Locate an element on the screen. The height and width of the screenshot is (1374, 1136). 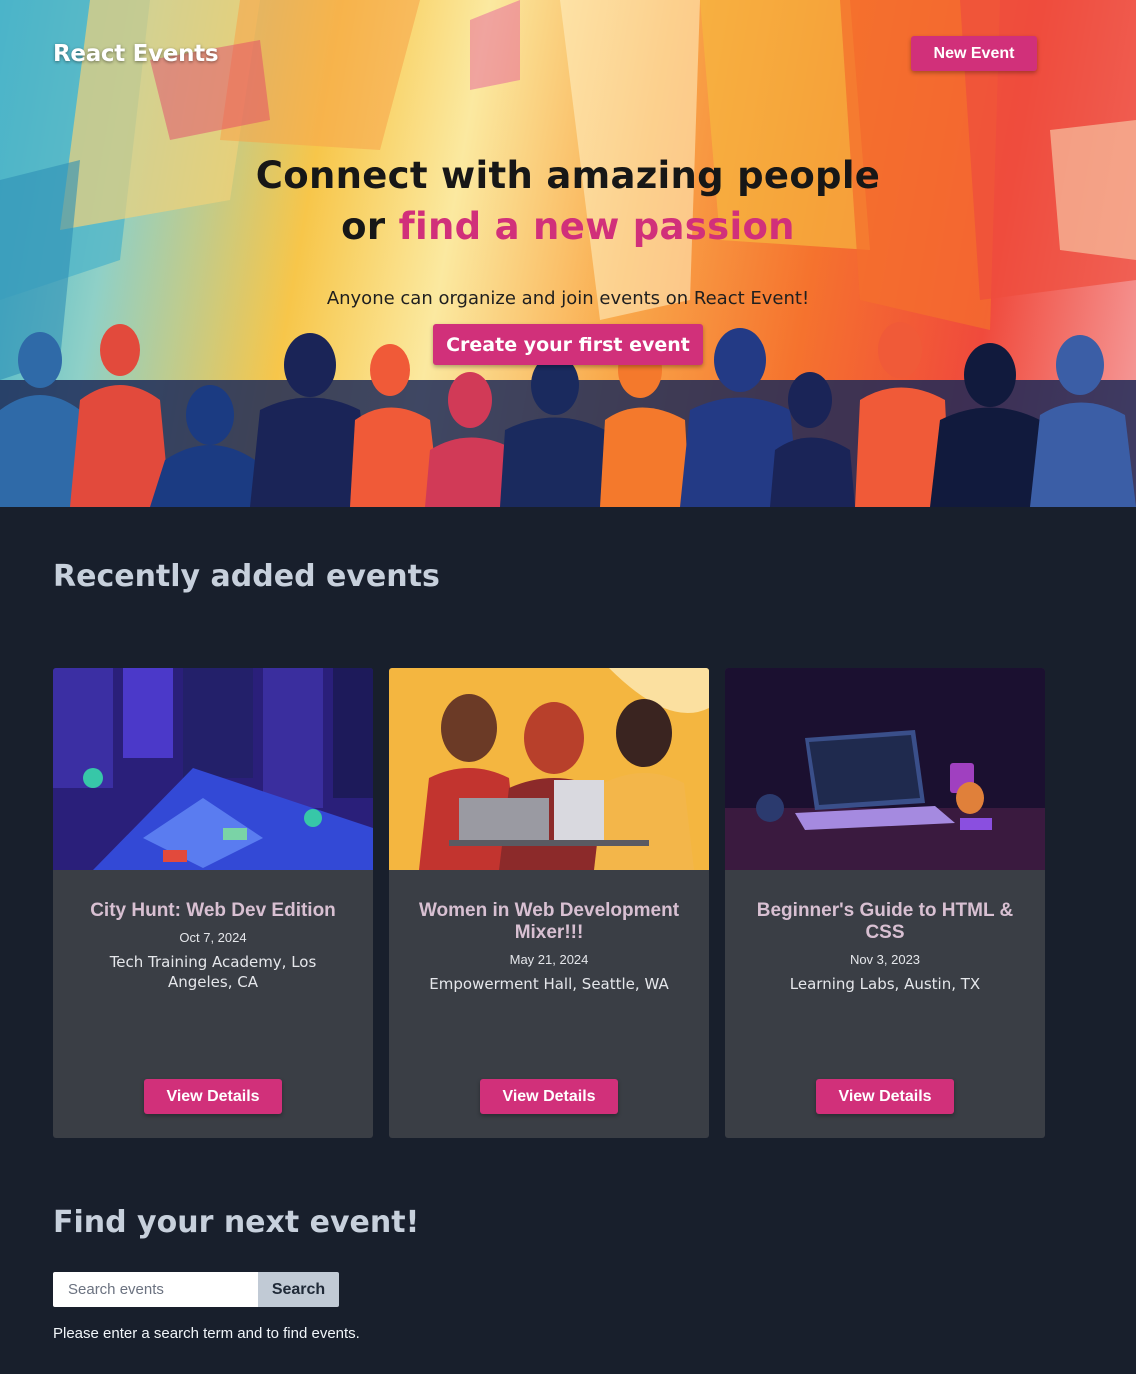
event-title: City Hunt: Web Dev Edition is located at coordinates (213, 910).